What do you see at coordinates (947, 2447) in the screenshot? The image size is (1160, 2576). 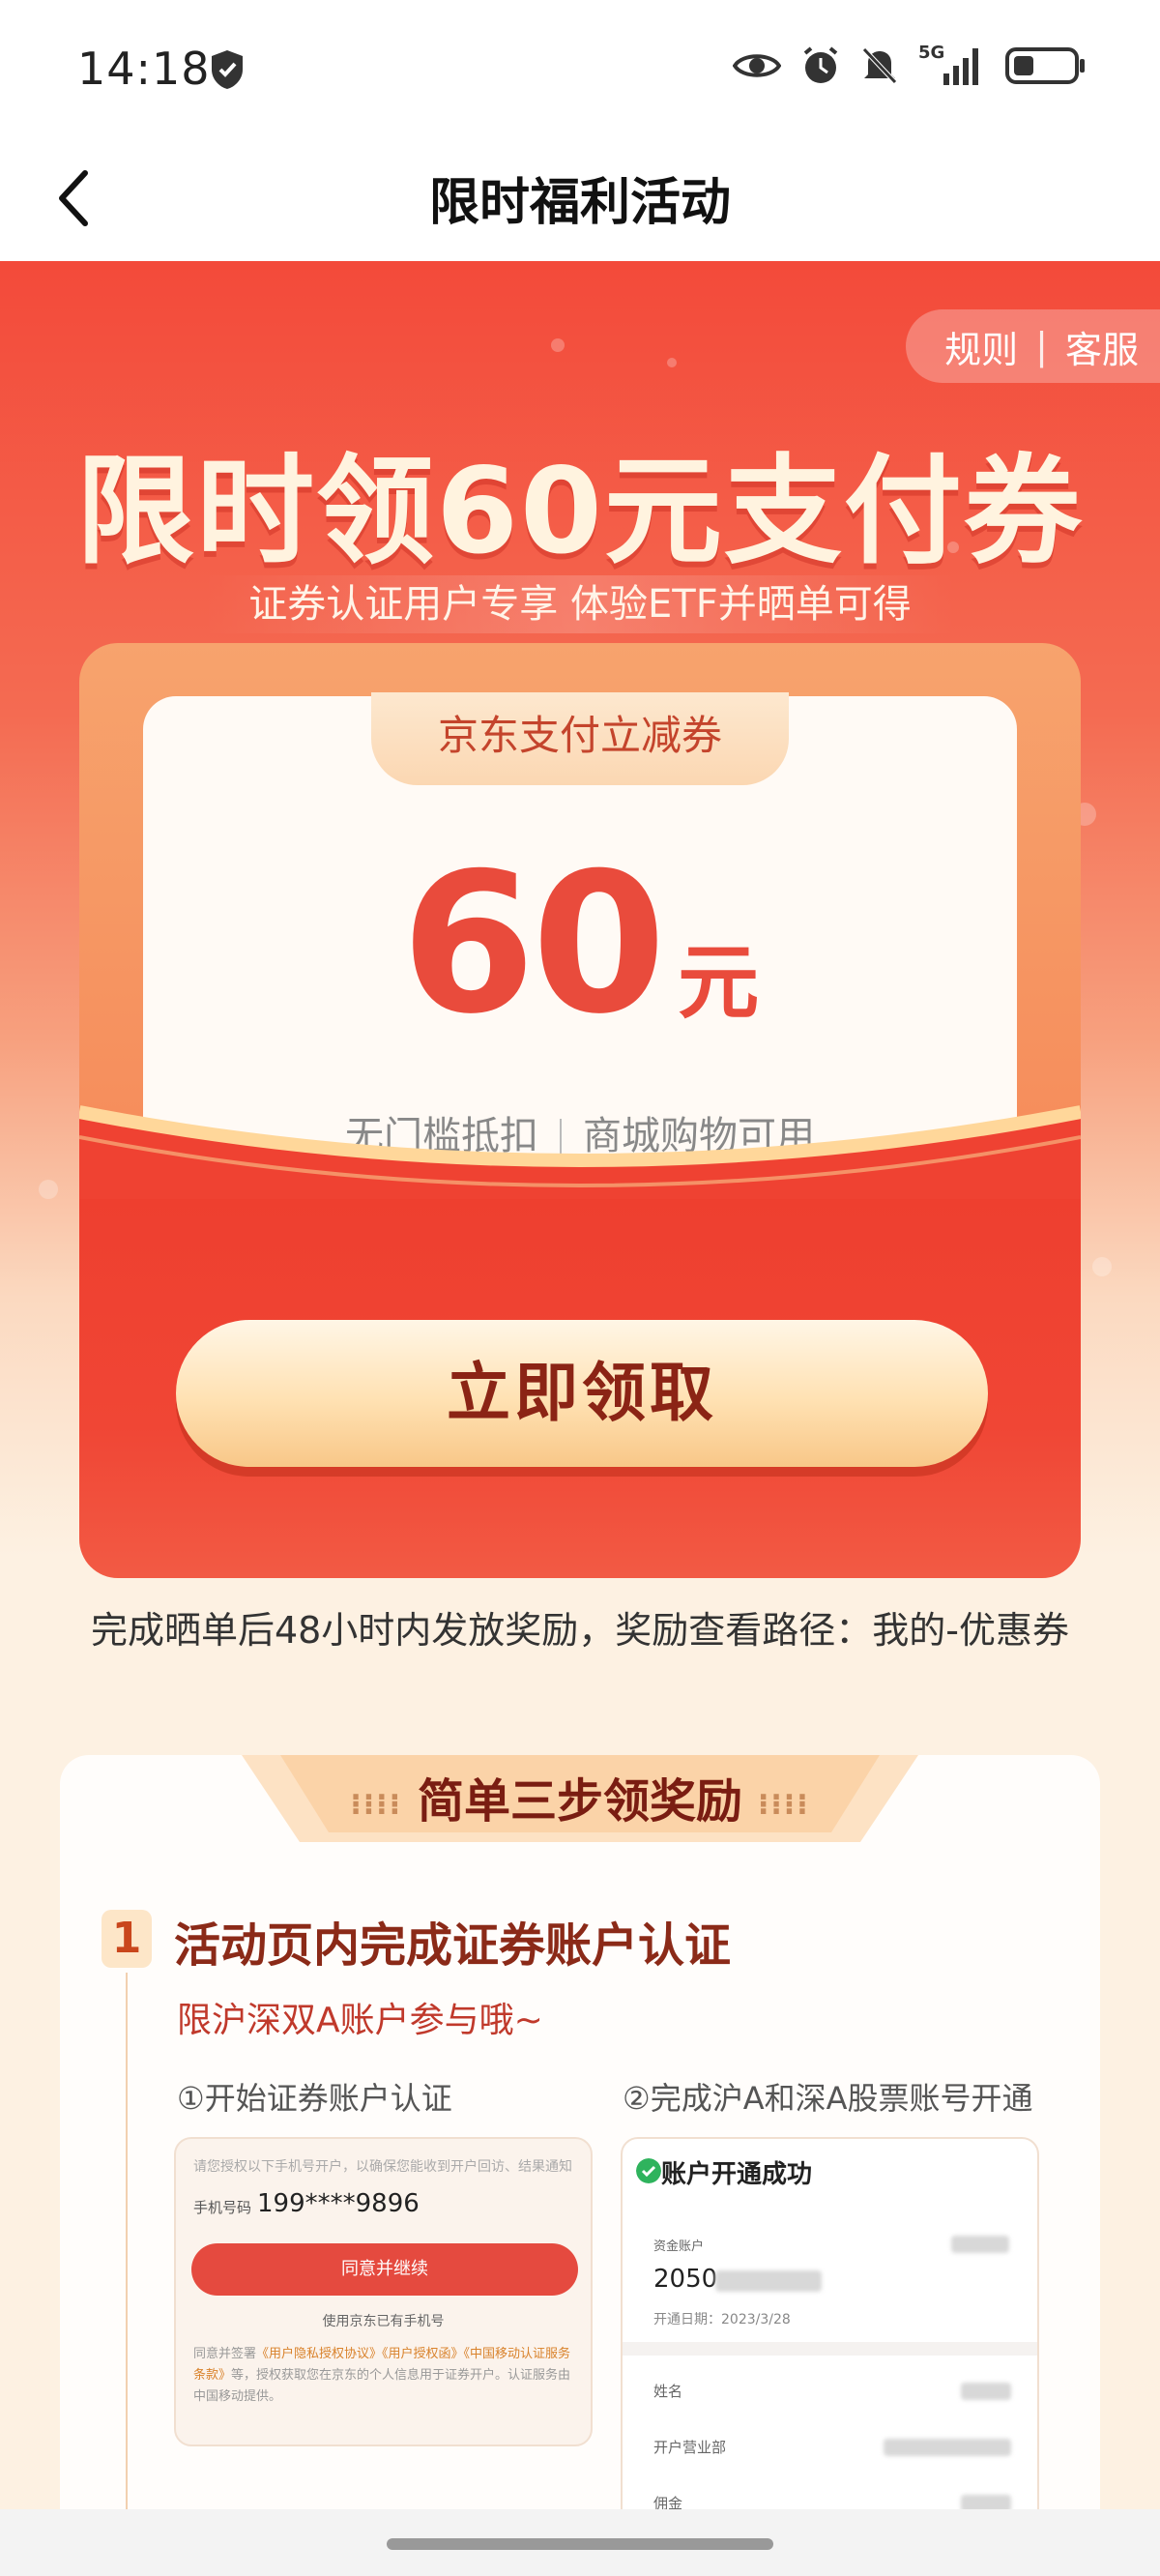 I see `blurred-branch` at bounding box center [947, 2447].